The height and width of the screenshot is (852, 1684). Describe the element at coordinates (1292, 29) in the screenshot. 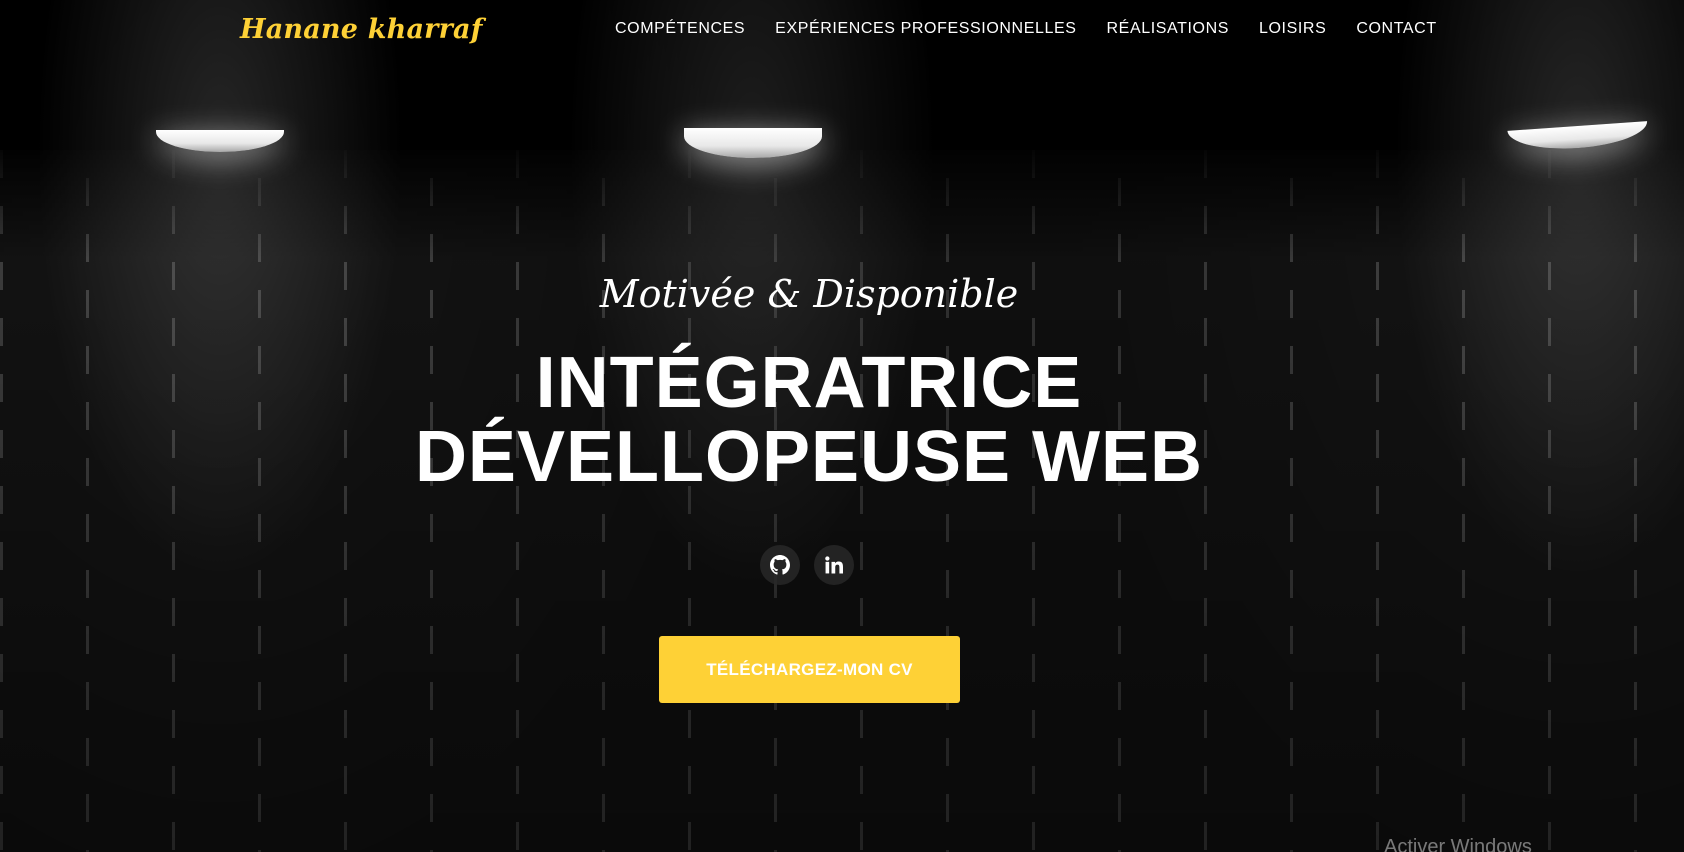

I see `nav-link-loisirs: LOISIRS` at that location.